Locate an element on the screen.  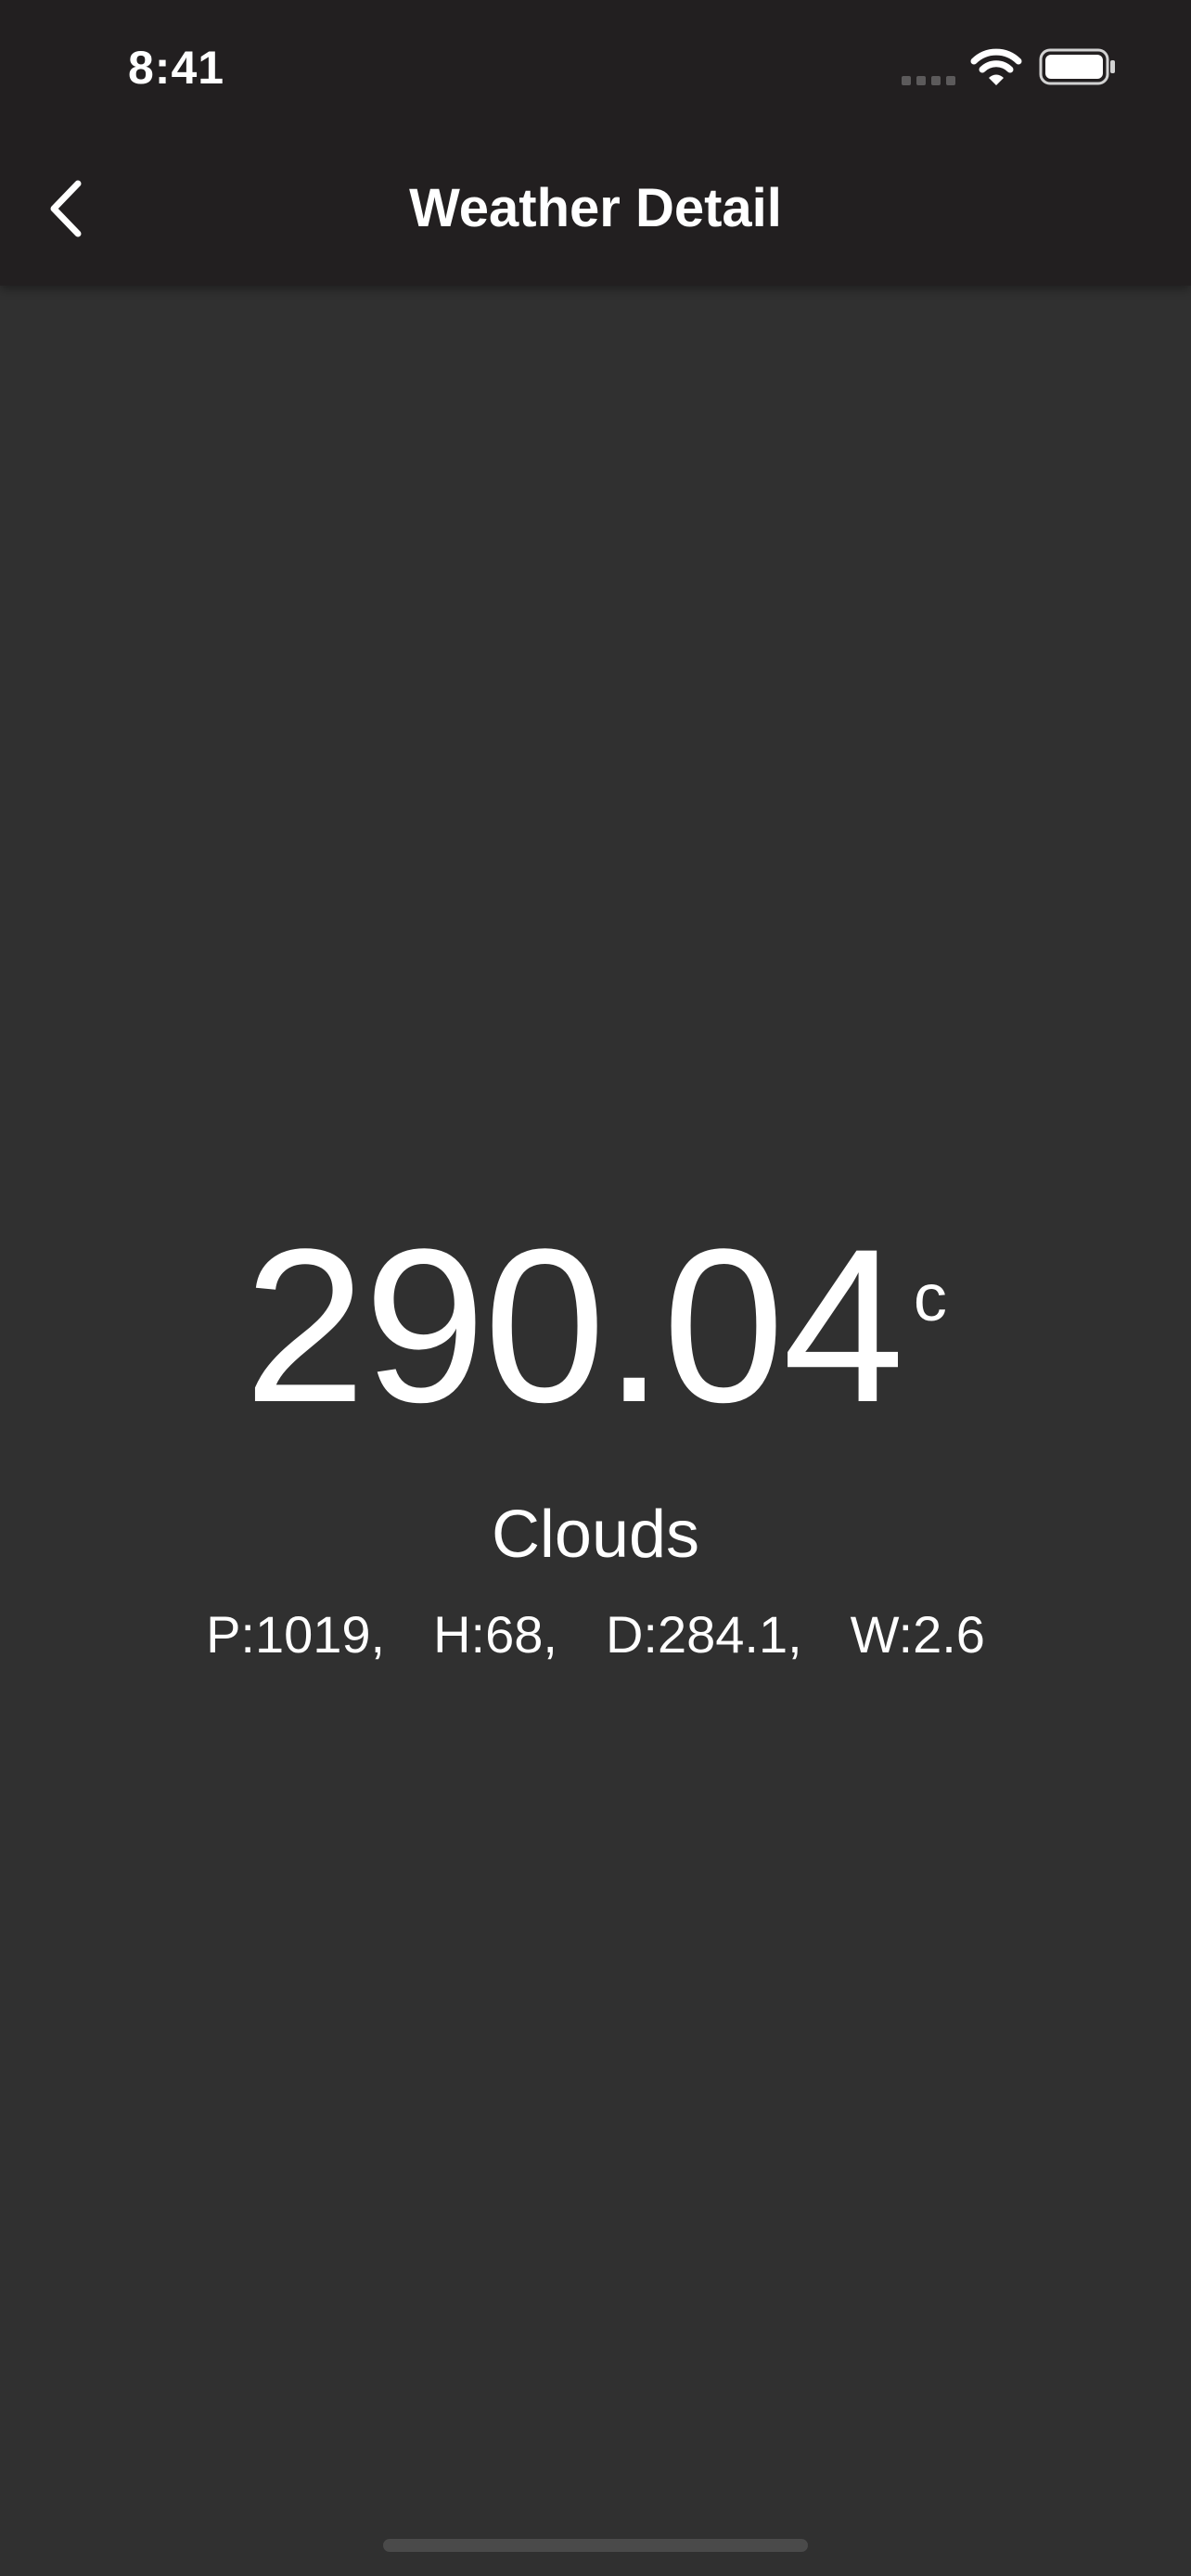
wind-speed-value: W:2.6 is located at coordinates (918, 1634).